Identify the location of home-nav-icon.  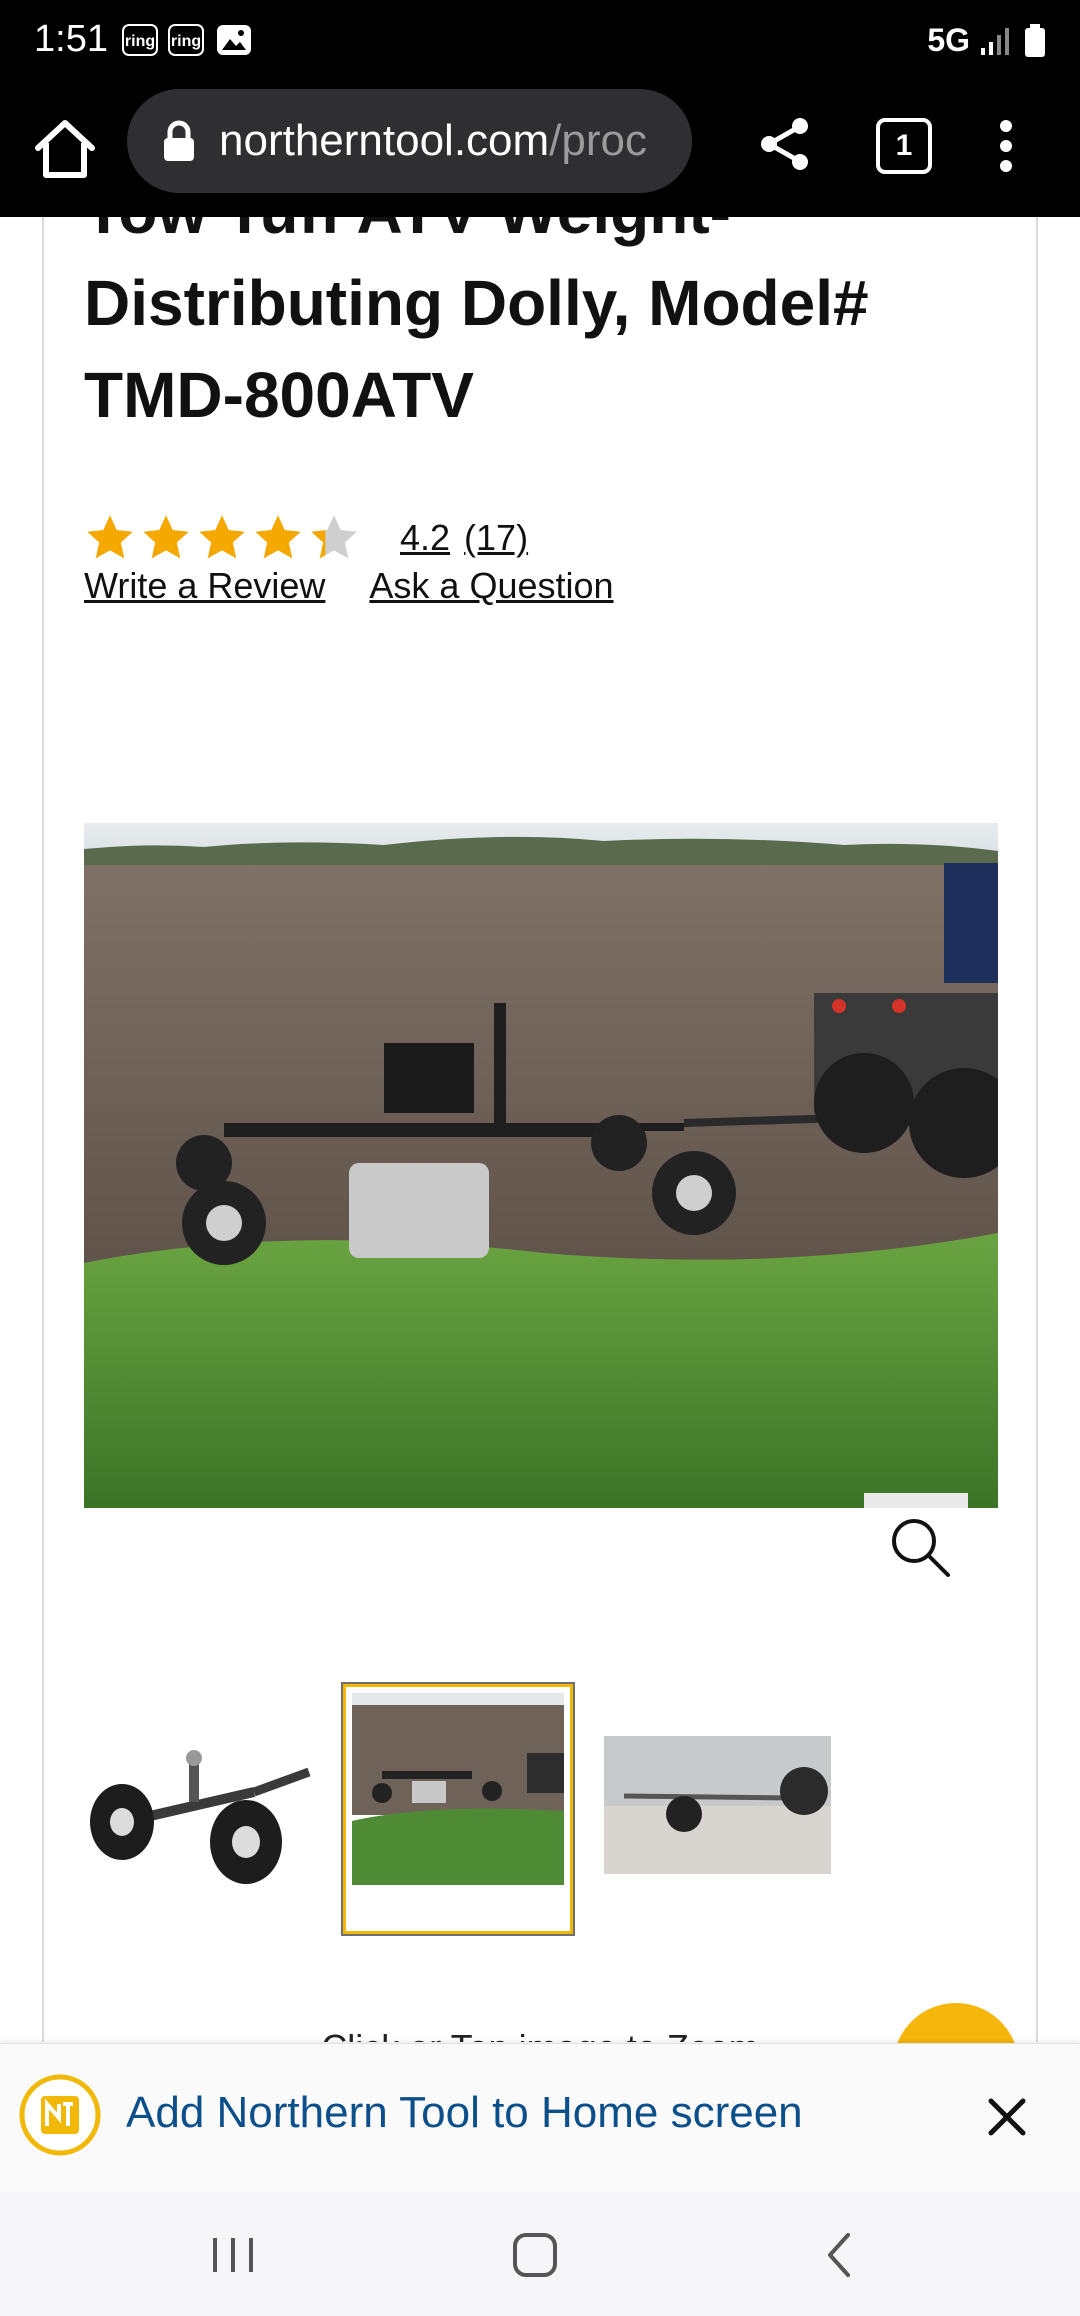
(535, 2255).